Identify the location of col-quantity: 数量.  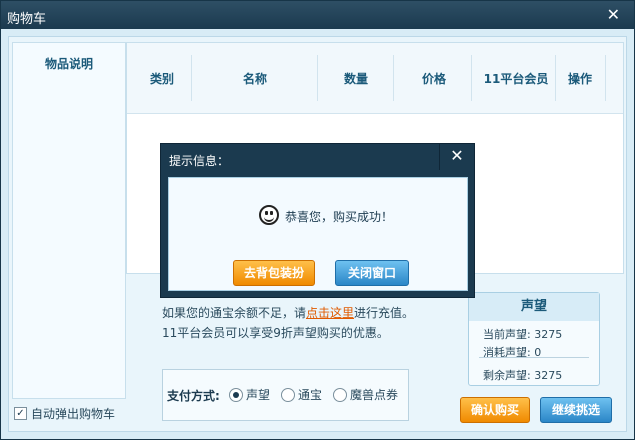
(355, 79).